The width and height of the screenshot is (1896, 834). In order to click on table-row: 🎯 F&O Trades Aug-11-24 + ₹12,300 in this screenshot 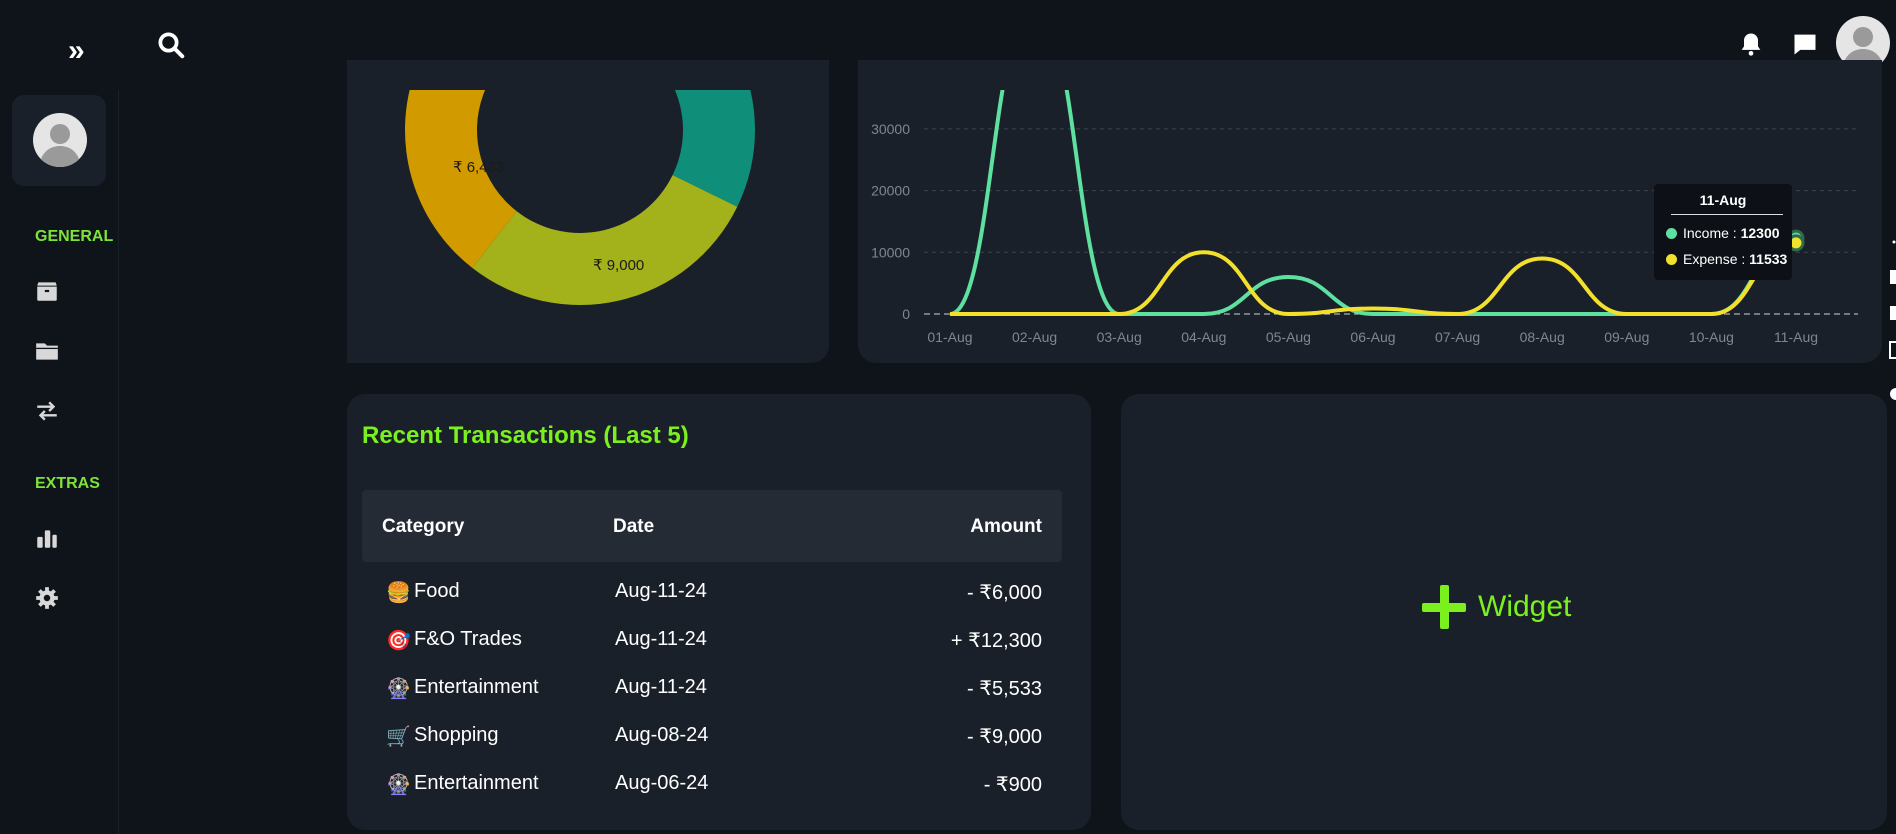, I will do `click(712, 640)`.